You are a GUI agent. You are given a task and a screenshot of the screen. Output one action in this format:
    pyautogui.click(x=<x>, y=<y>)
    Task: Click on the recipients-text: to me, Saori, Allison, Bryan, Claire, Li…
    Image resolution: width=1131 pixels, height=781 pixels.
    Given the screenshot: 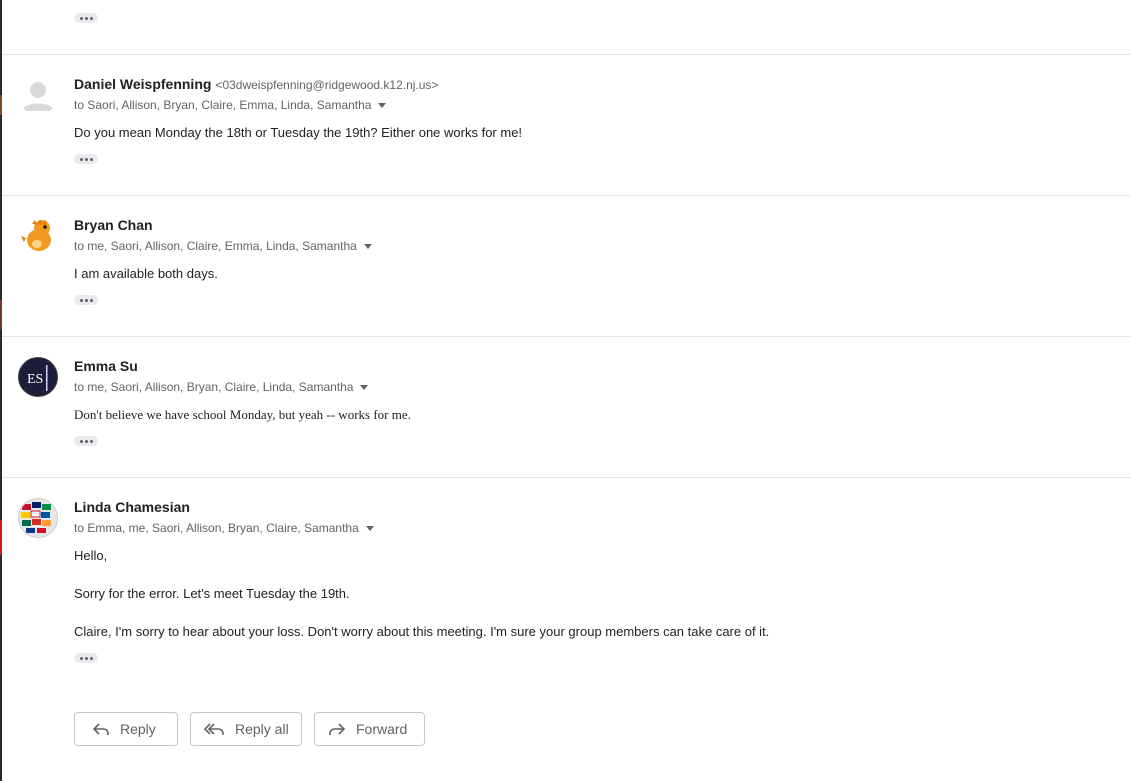 What is the action you would take?
    pyautogui.click(x=214, y=387)
    